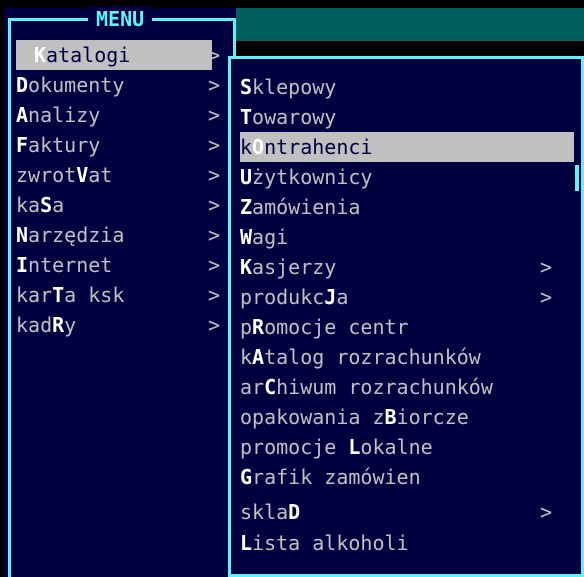 Image resolution: width=584 pixels, height=577 pixels. What do you see at coordinates (330, 543) in the screenshot?
I see `item-suffix: ista alkoholi` at bounding box center [330, 543].